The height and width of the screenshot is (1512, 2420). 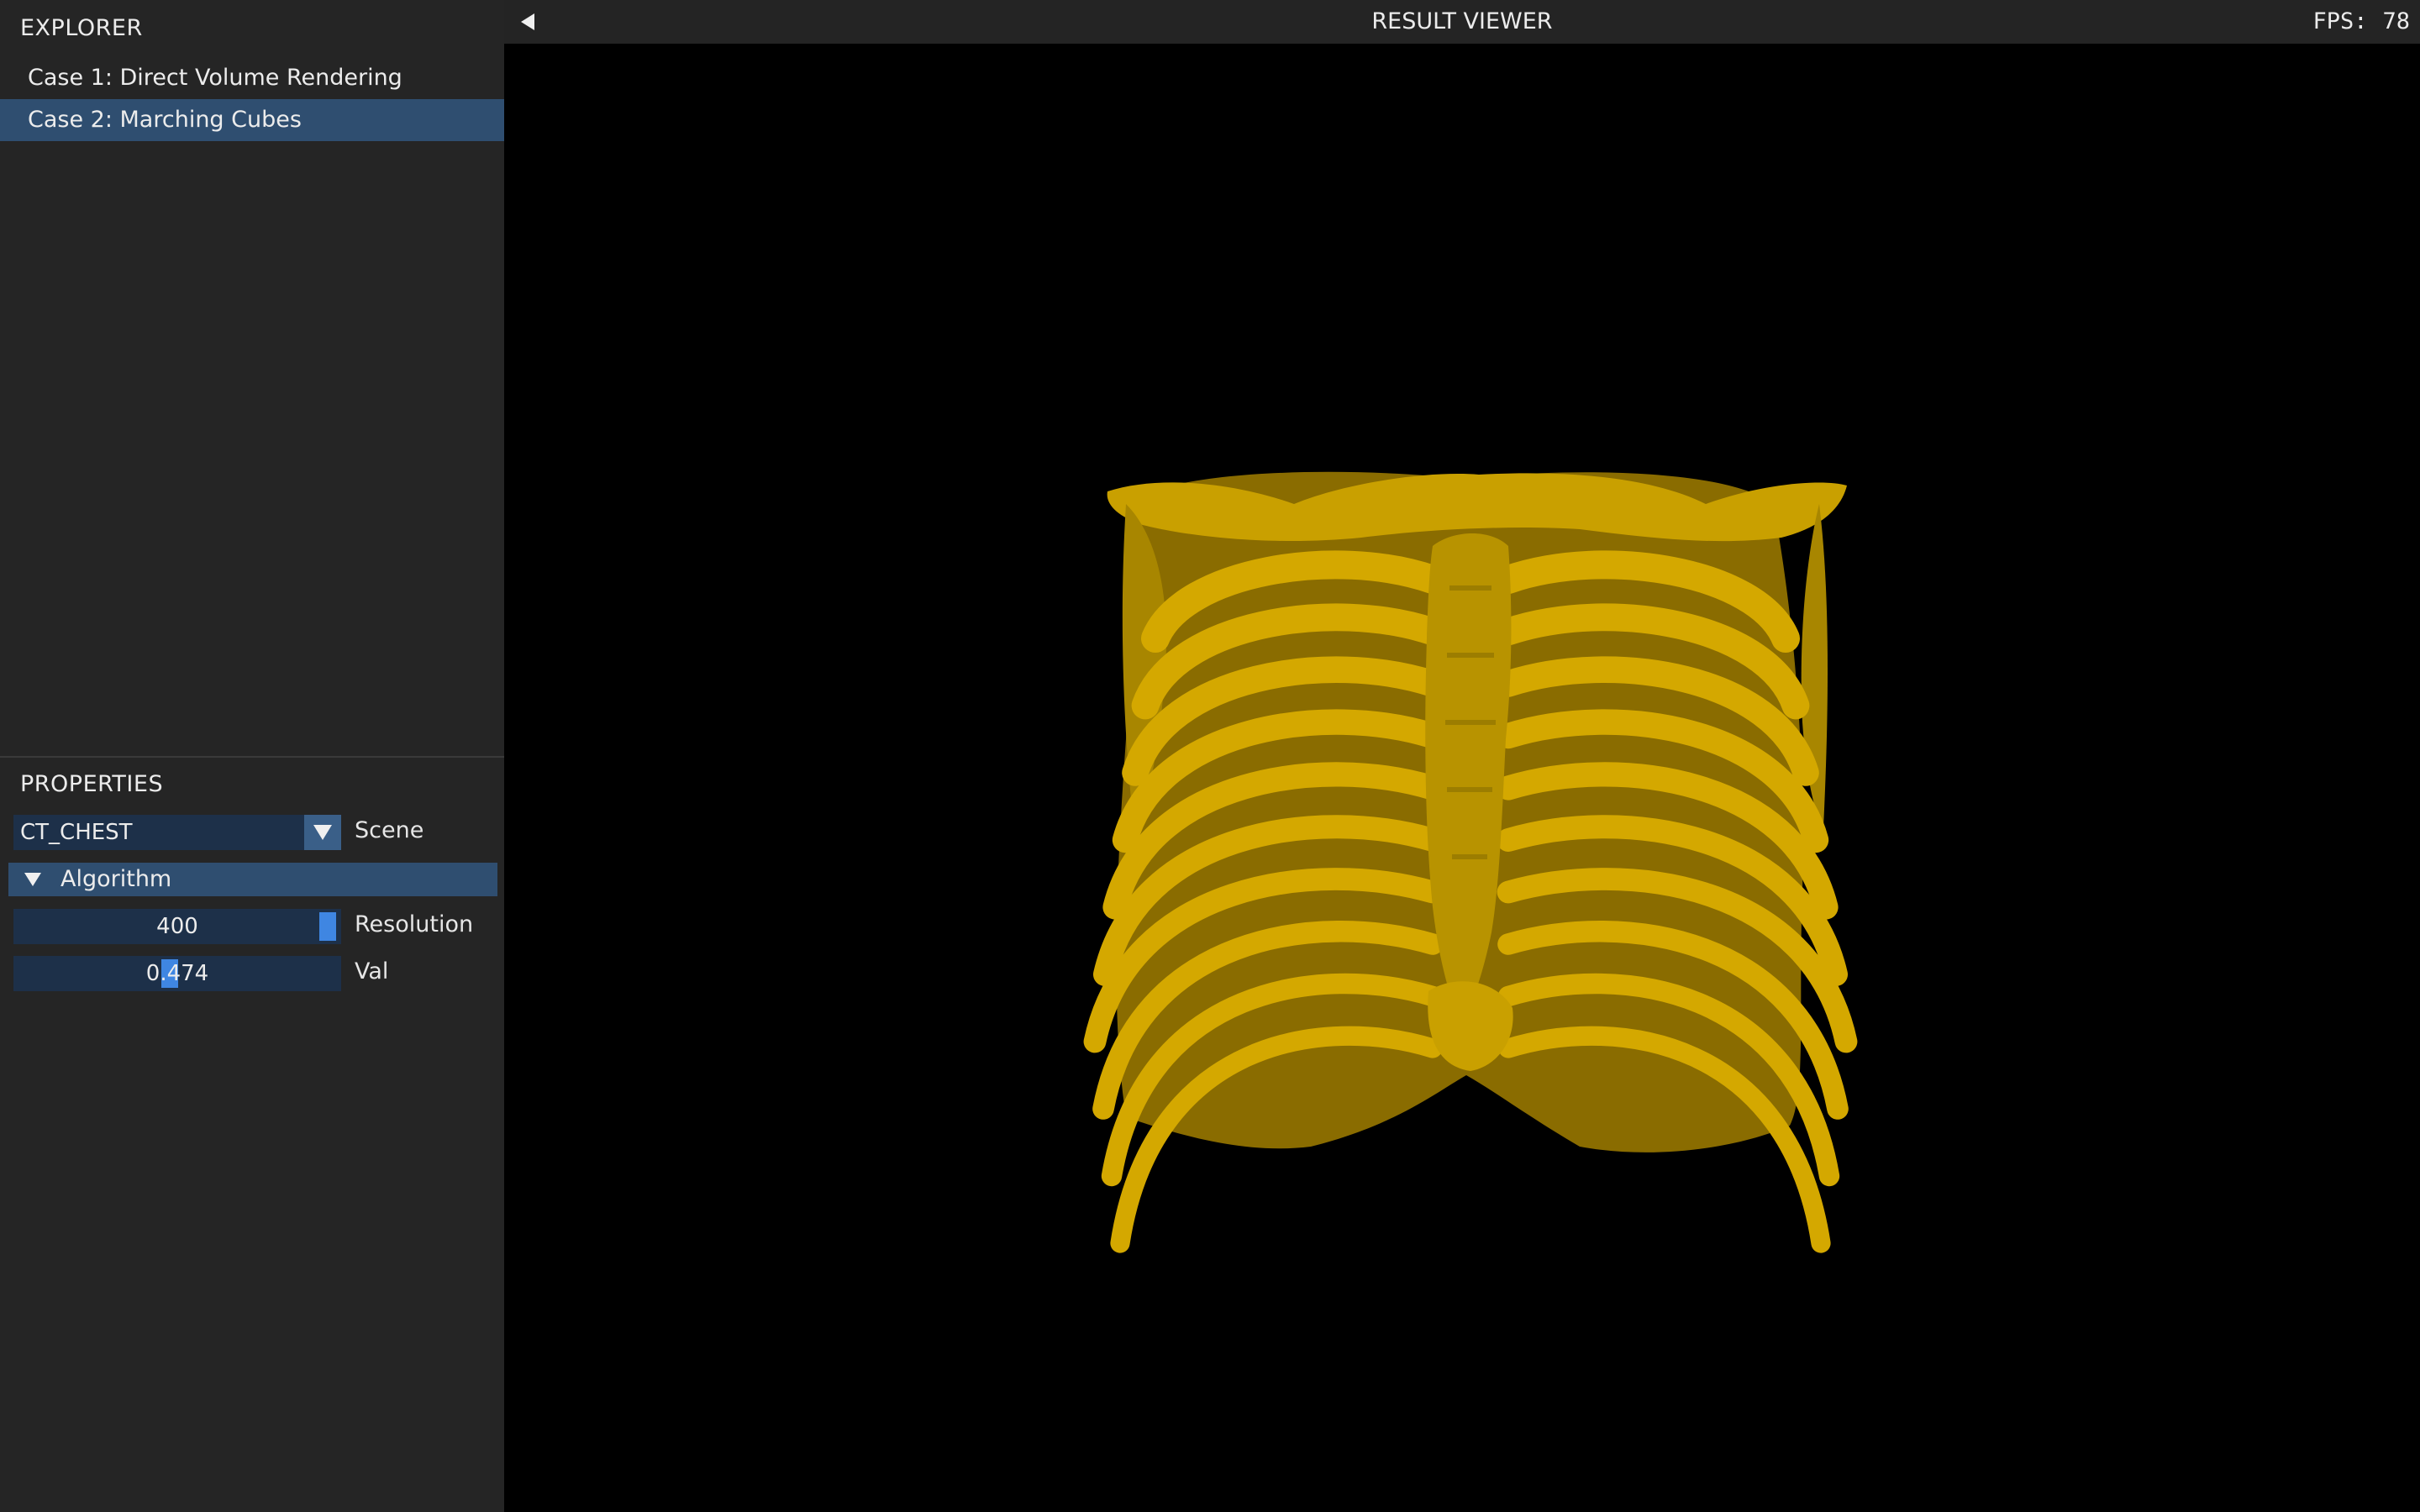 I want to click on scene-label: Scene, so click(x=390, y=830).